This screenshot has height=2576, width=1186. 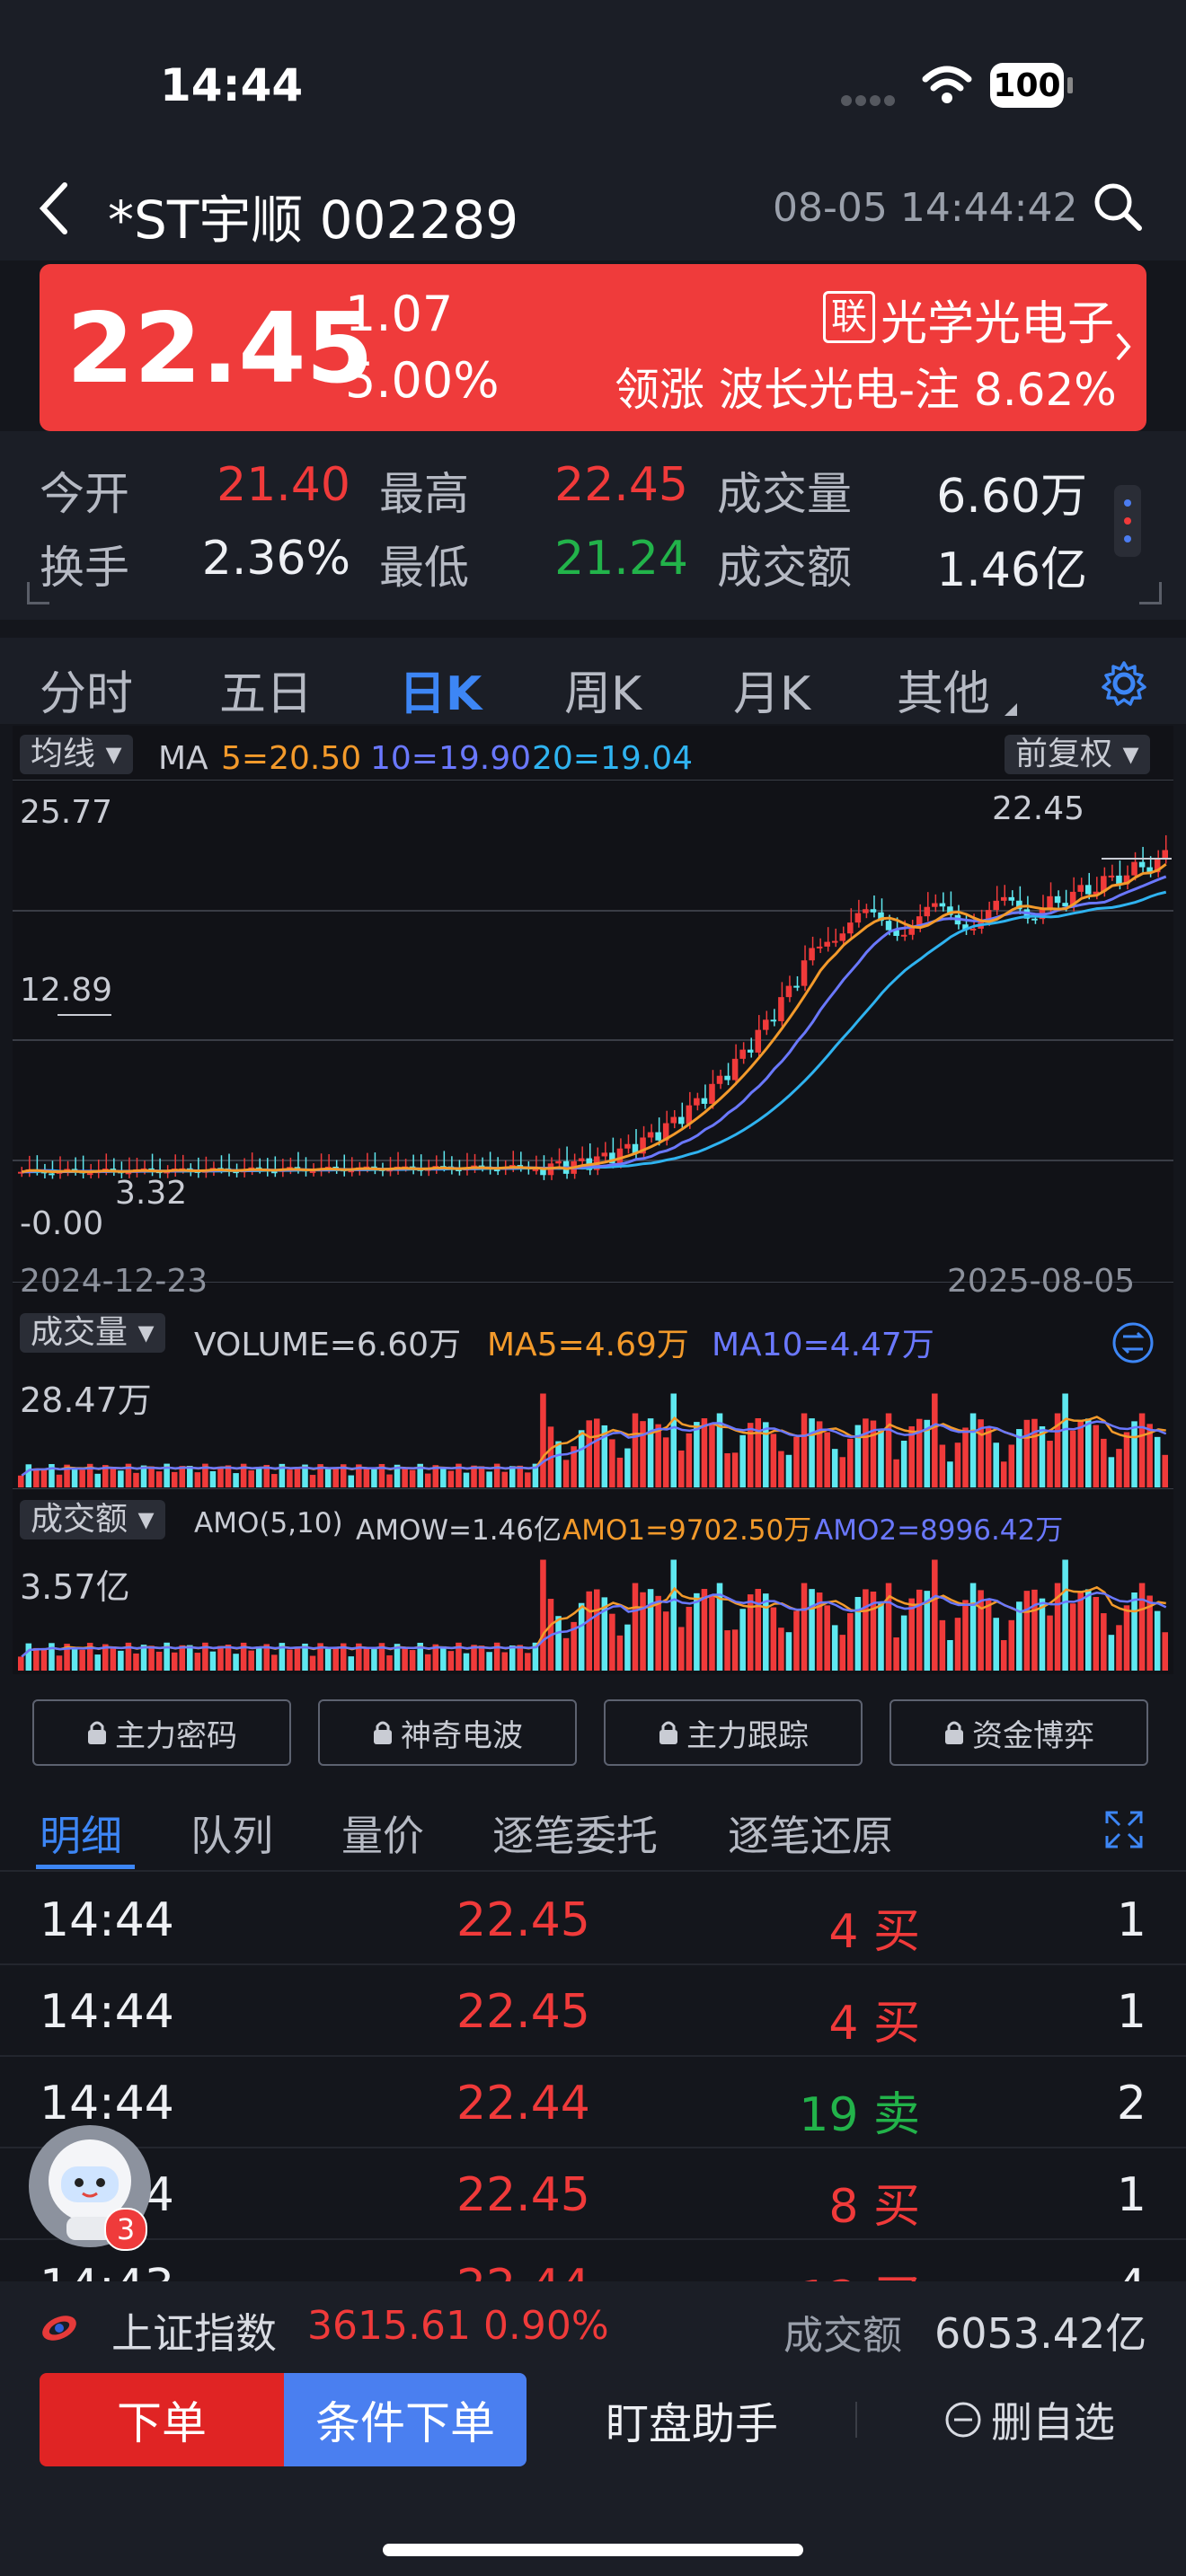 What do you see at coordinates (161, 1732) in the screenshot?
I see `main-force-code-button: 主力密码` at bounding box center [161, 1732].